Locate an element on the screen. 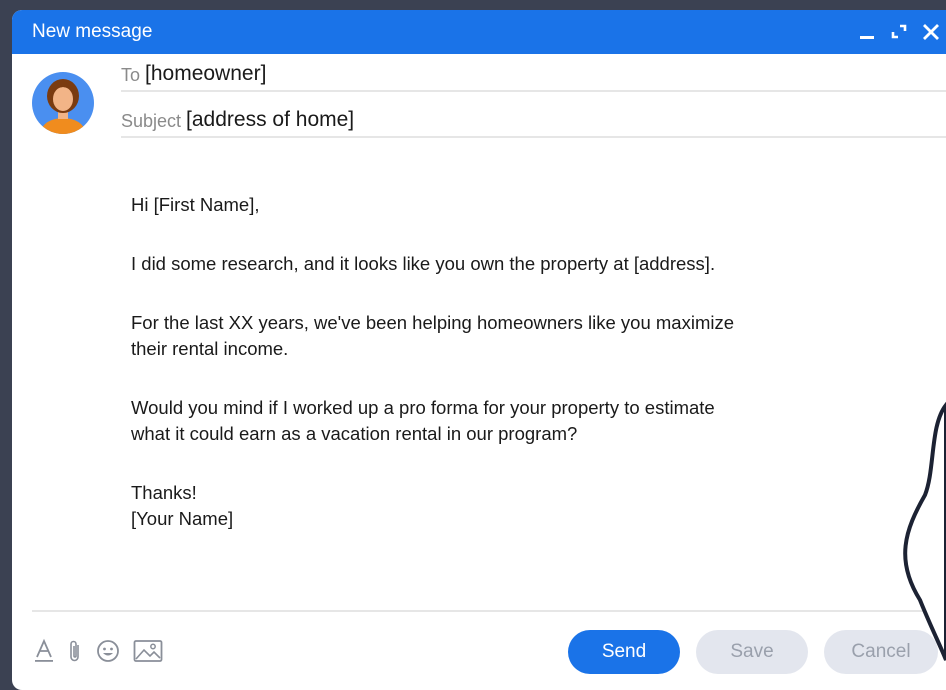 The image size is (946, 690). text-format-icon is located at coordinates (44, 651).